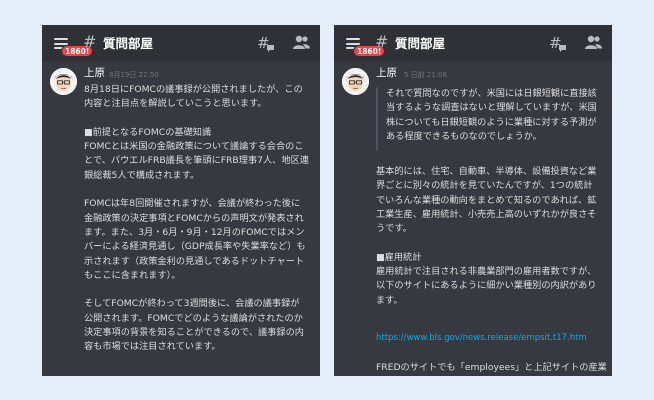 Image resolution: width=654 pixels, height=400 pixels. What do you see at coordinates (426, 75) in the screenshot?
I see `message-timestamp: 5 日前 21:08` at bounding box center [426, 75].